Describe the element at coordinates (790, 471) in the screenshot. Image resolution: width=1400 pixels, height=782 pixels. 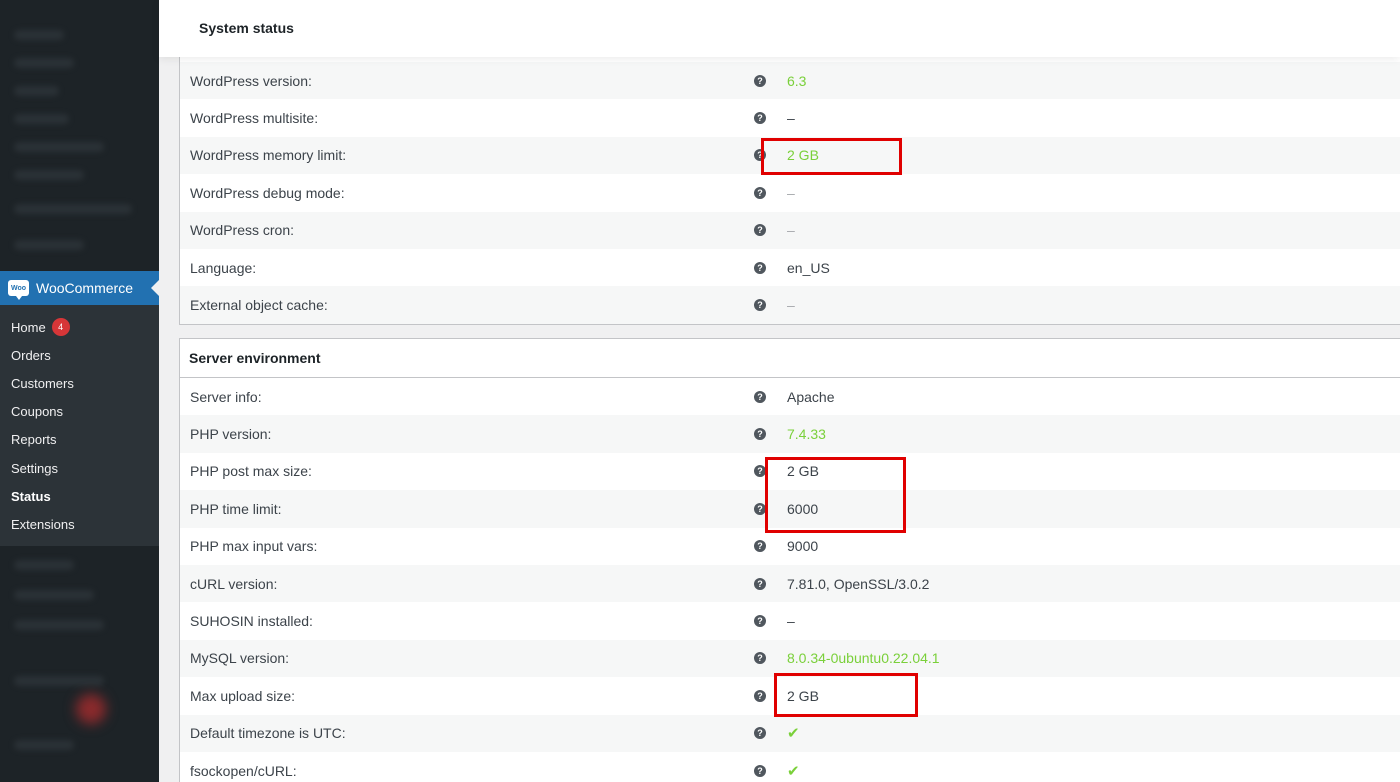
I see `table-row: PHP post max size: ? 2 GB` at that location.